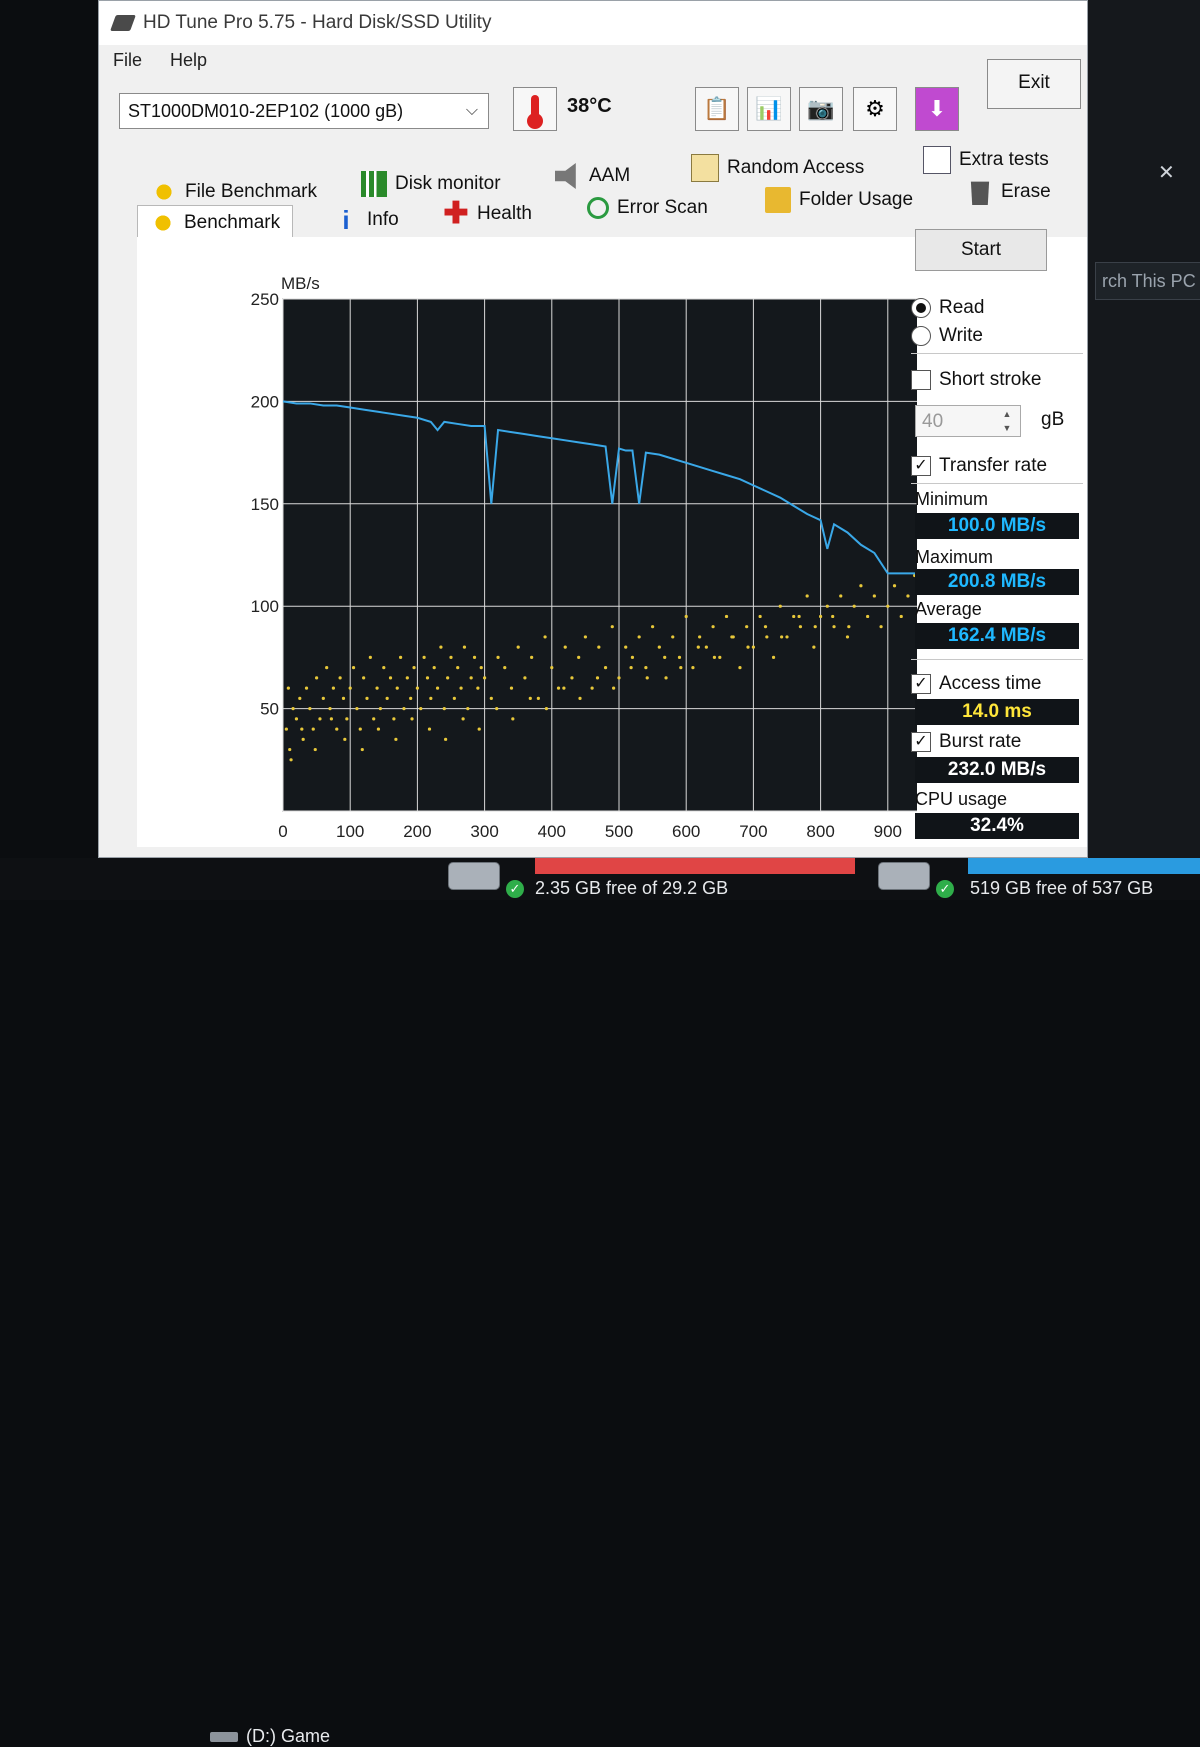 The image size is (1200, 1747). Describe the element at coordinates (317, 22) in the screenshot. I see `window-title: HD Tune Pro 5.75 - Hard Disk/SSD Utility` at that location.